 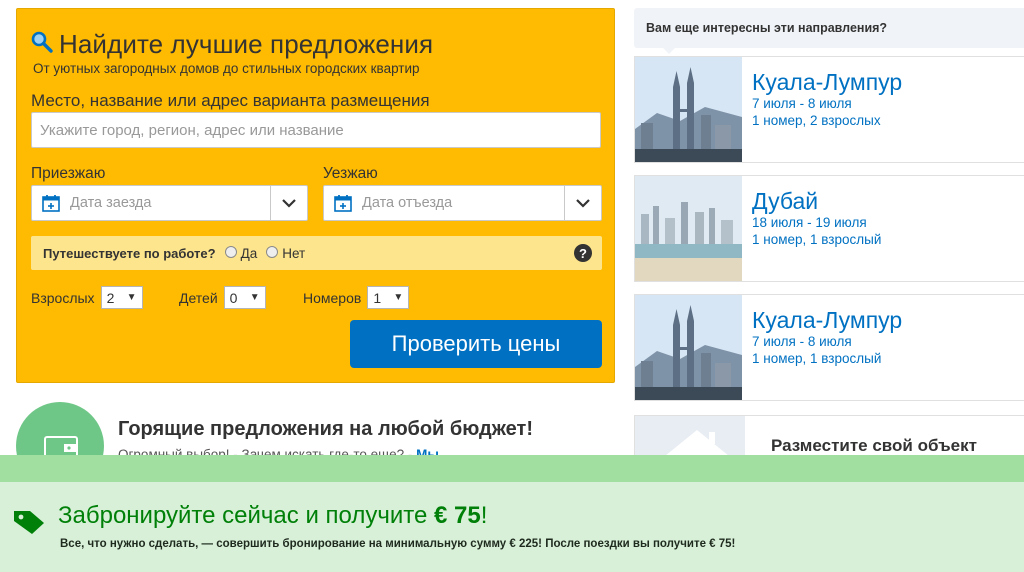 What do you see at coordinates (377, 297) in the screenshot?
I see `rooms-value: 1` at bounding box center [377, 297].